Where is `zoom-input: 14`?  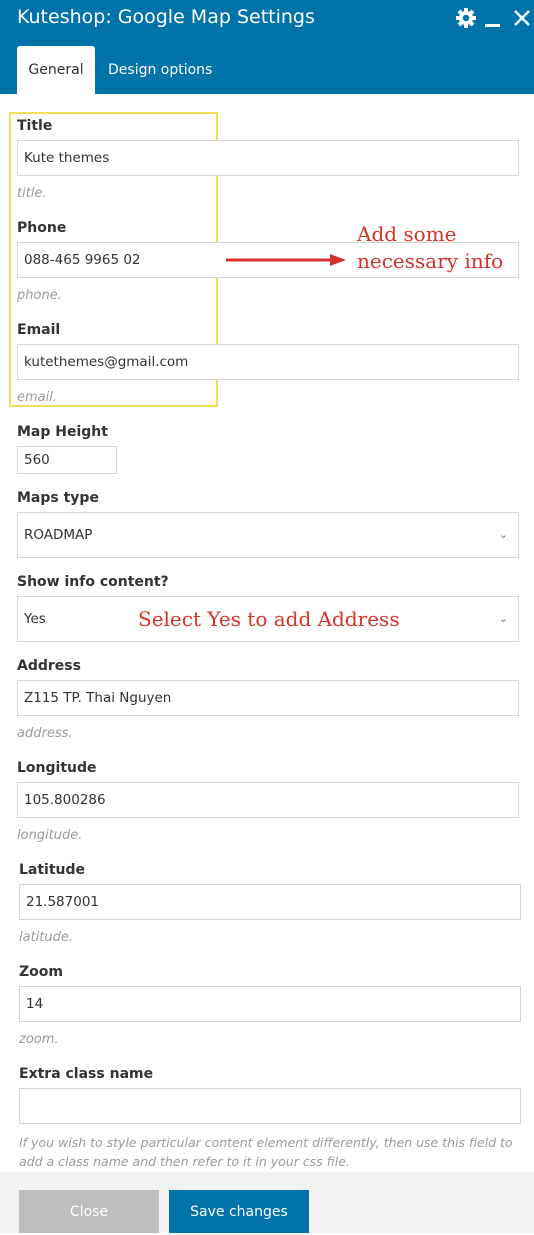
zoom-input: 14 is located at coordinates (270, 1004).